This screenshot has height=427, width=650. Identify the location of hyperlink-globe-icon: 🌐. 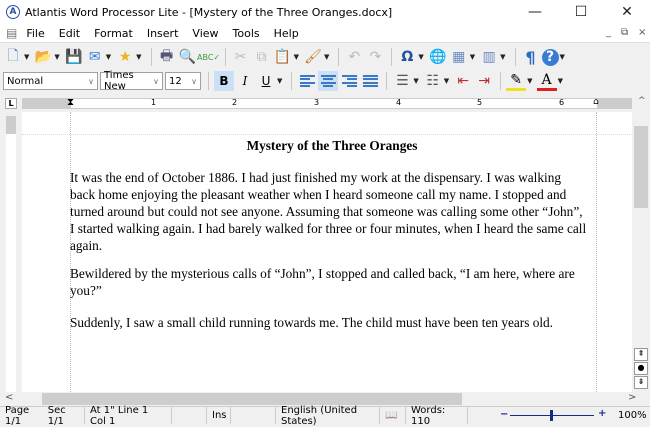
(438, 57).